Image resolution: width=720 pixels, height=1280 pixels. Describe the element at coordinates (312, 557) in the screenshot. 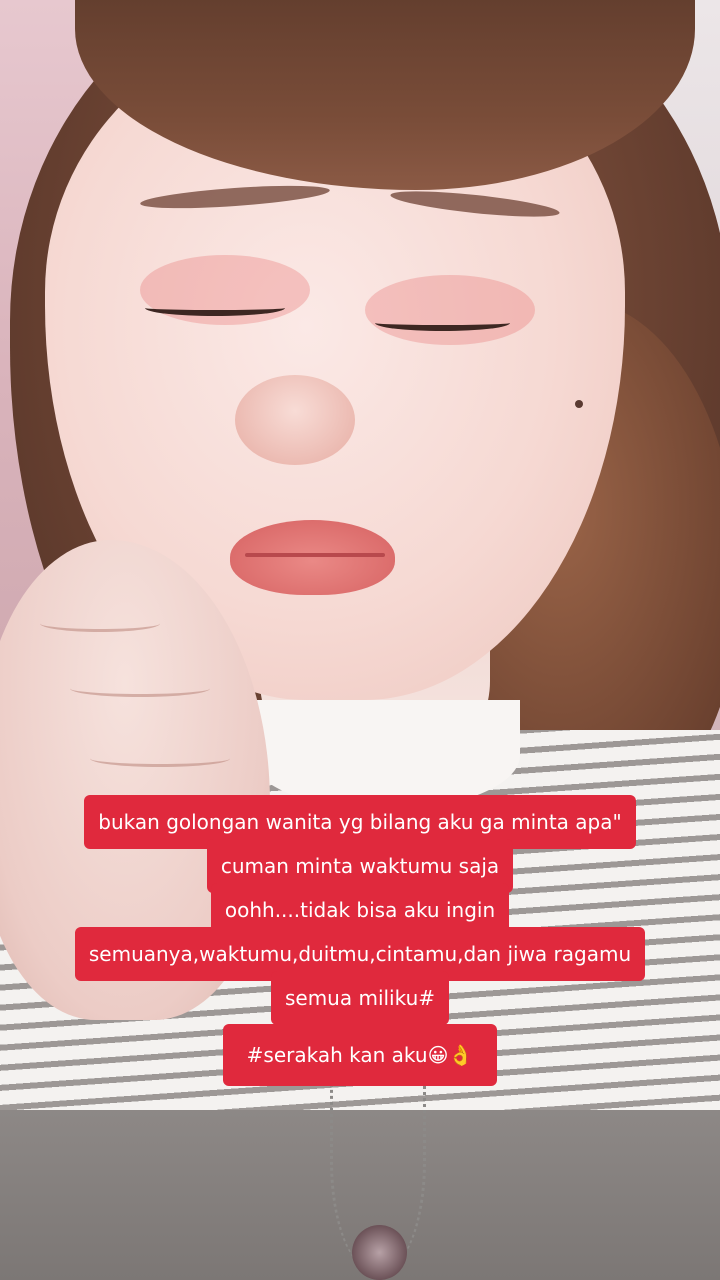

I see `lips` at that location.